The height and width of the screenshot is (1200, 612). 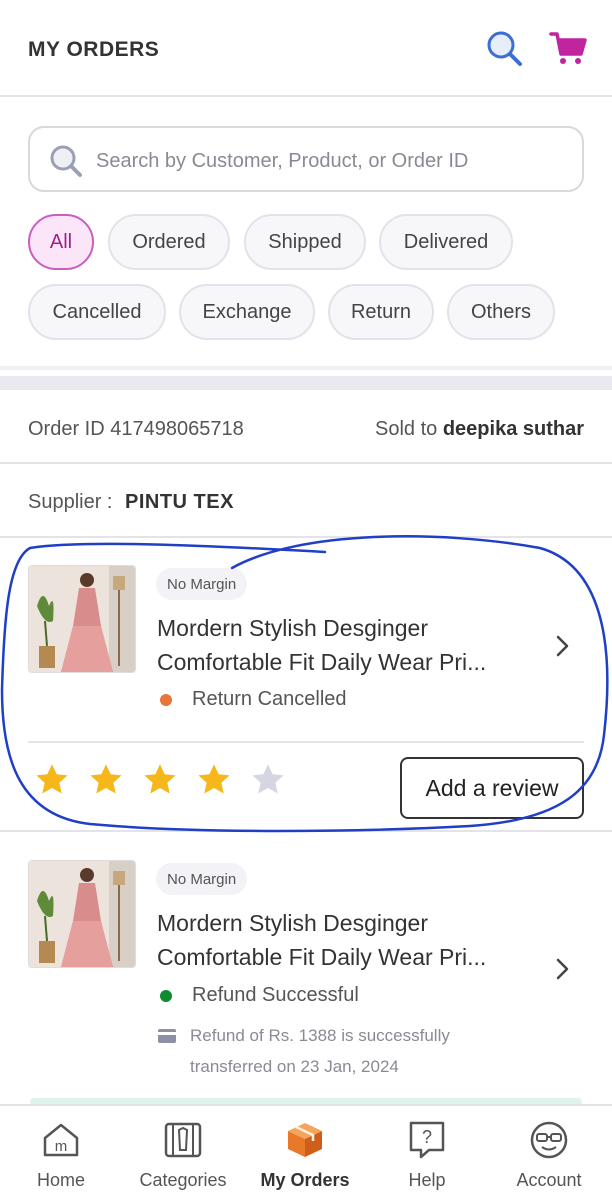 What do you see at coordinates (136, 429) in the screenshot?
I see `order-id: Order ID 417498065718` at bounding box center [136, 429].